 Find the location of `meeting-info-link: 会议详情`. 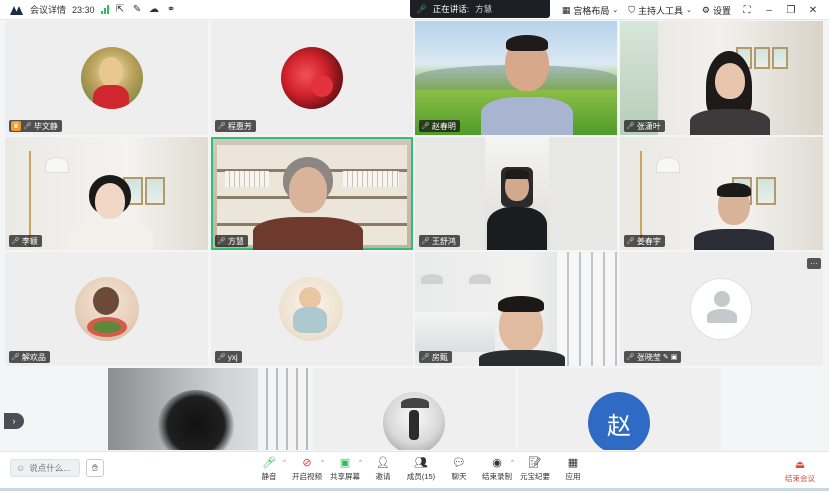

meeting-info-link: 会议详情 is located at coordinates (48, 9).